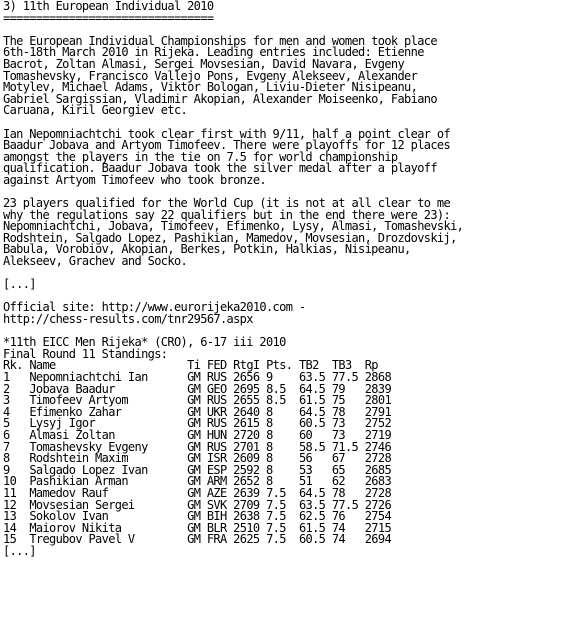 The width and height of the screenshot is (565, 625). I want to click on table-cell: Tregubov Pavel V, so click(82, 539).